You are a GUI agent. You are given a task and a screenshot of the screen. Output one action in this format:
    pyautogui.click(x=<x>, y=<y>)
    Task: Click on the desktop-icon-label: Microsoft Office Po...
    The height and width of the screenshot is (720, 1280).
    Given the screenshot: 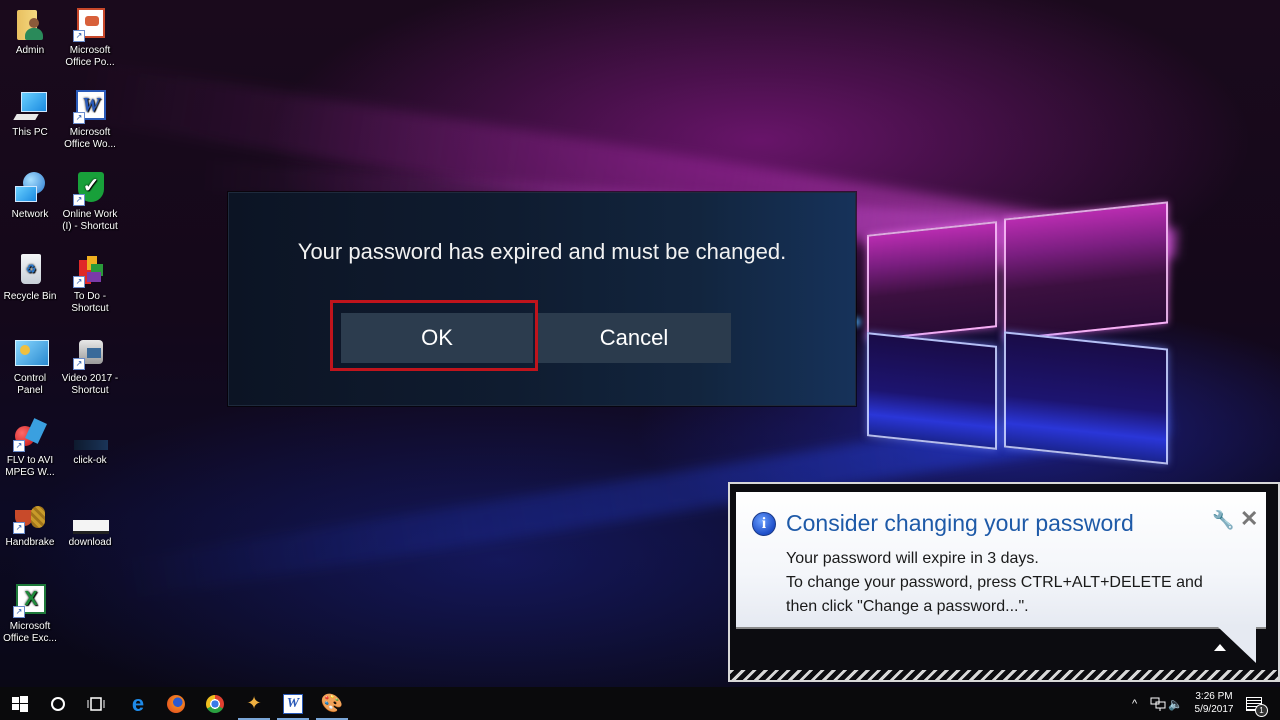 What is the action you would take?
    pyautogui.click(x=90, y=56)
    